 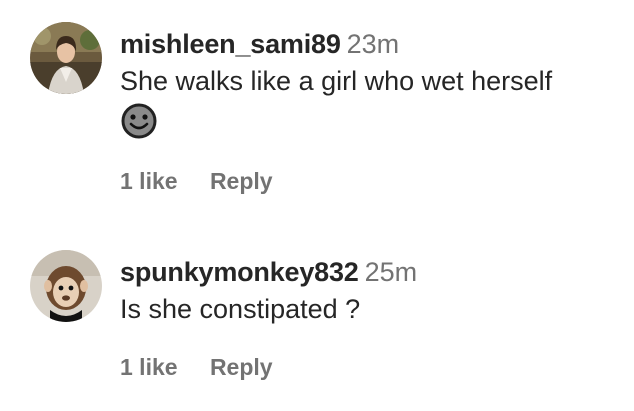 I want to click on comment-timestamp: 23m, so click(x=373, y=44).